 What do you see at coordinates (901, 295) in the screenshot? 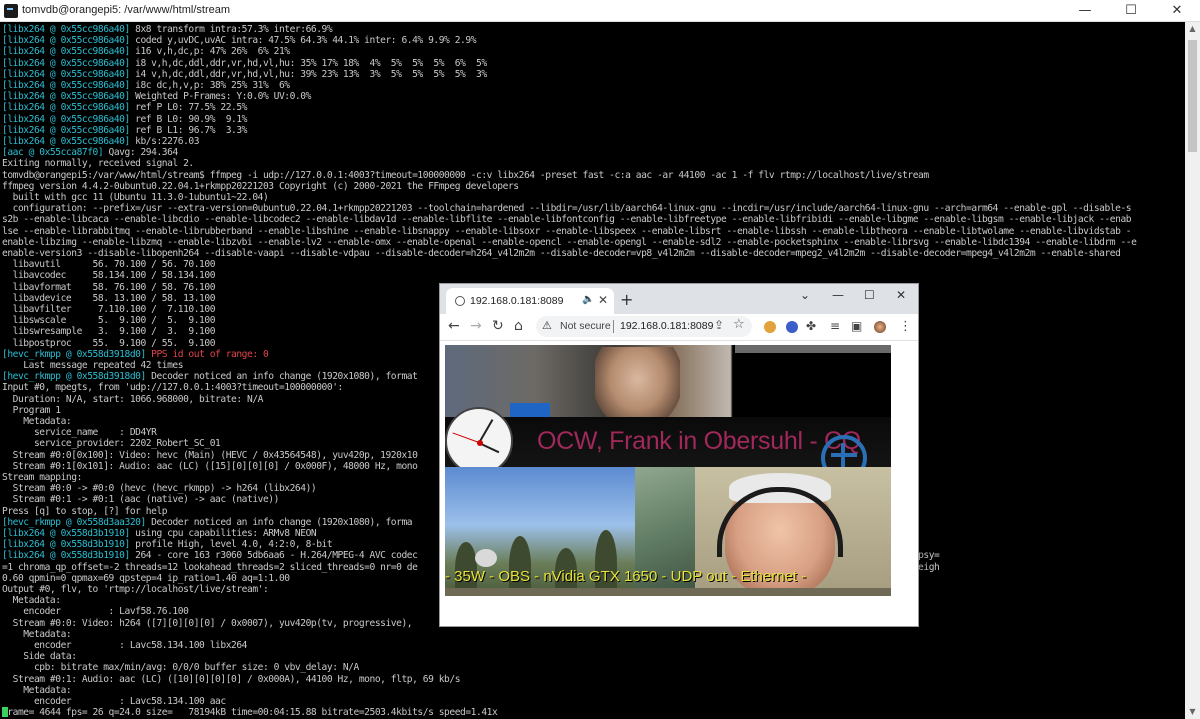
I see `browser-close-button: ✕` at bounding box center [901, 295].